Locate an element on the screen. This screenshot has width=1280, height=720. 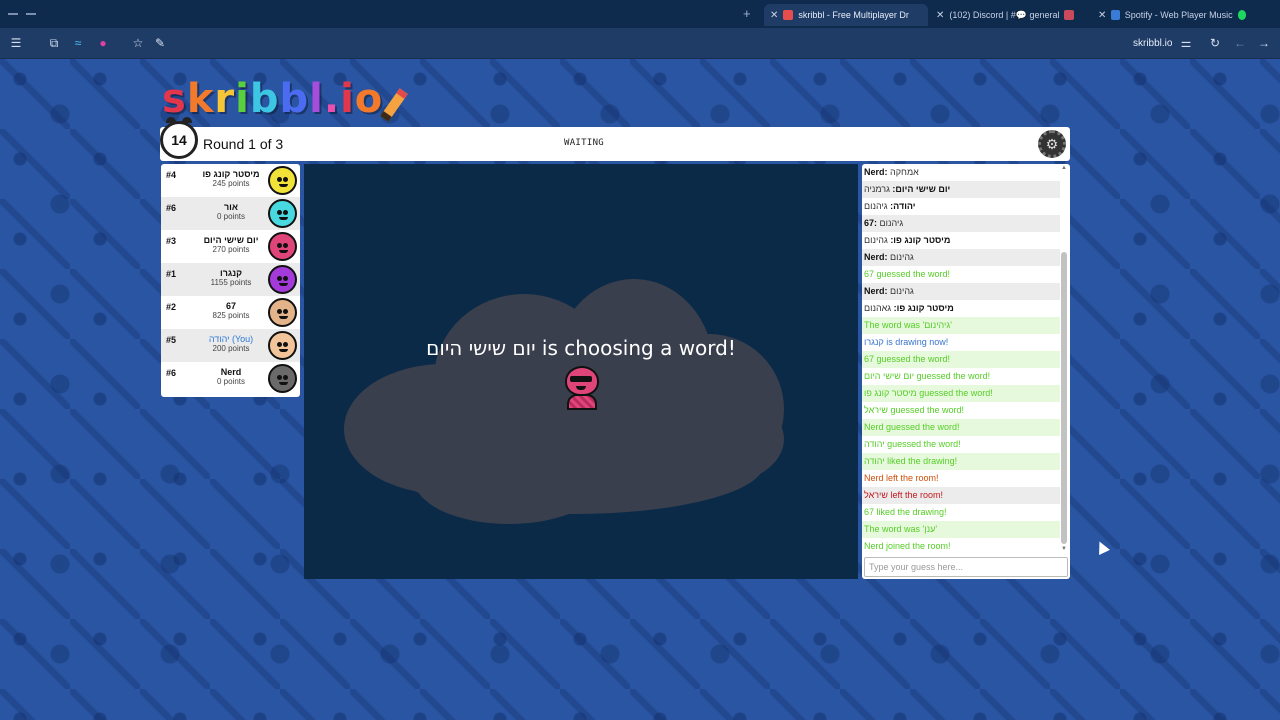
chat-message: יהודה guessed the word! is located at coordinates (961, 444).